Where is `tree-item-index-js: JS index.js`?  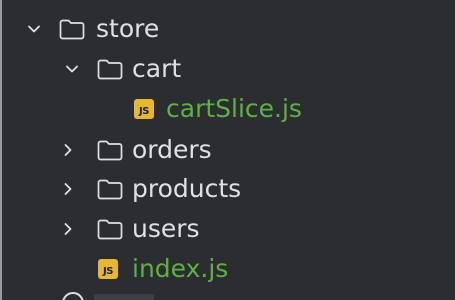 tree-item-index-js: JS index.js is located at coordinates (228, 269).